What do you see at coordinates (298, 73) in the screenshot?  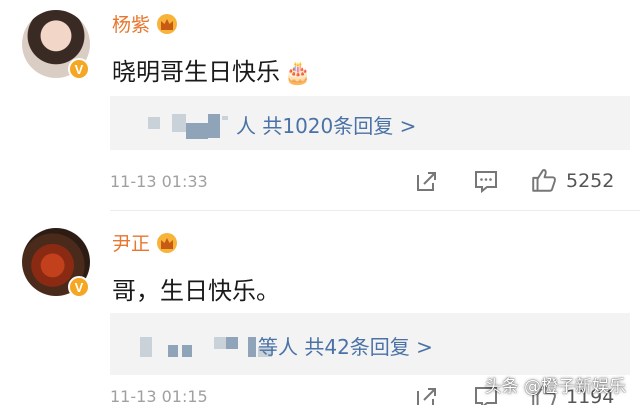 I see `cake-emoji: 🎂` at bounding box center [298, 73].